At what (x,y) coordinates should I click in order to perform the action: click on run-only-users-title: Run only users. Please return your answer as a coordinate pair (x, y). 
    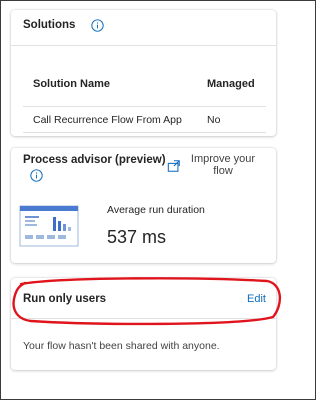
    Looking at the image, I should click on (65, 299).